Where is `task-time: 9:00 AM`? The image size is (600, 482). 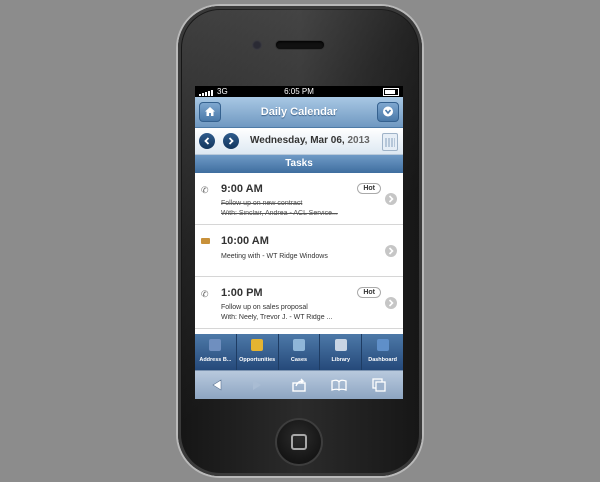
task-time: 9:00 AM is located at coordinates (242, 189).